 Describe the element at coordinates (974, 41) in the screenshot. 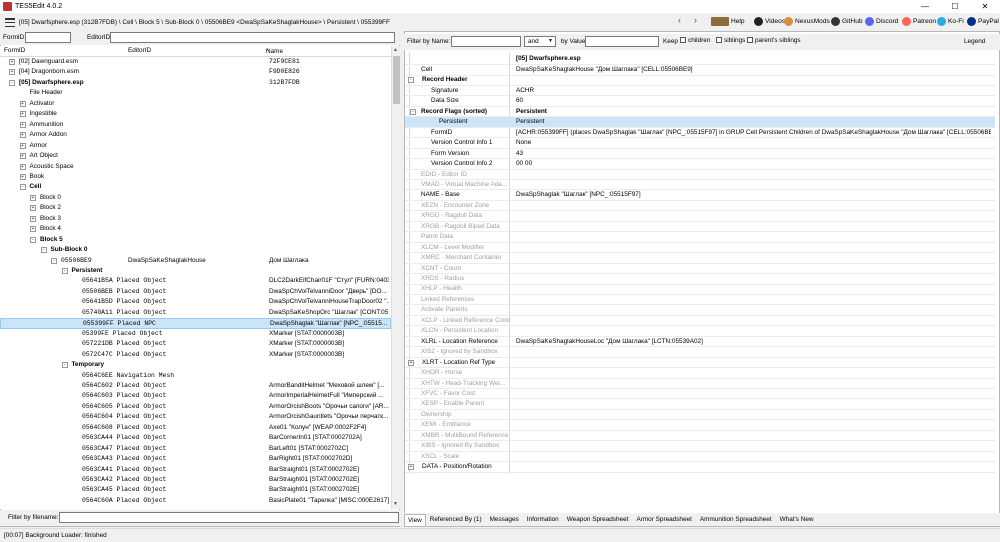

I see `legend-button: Legend` at that location.